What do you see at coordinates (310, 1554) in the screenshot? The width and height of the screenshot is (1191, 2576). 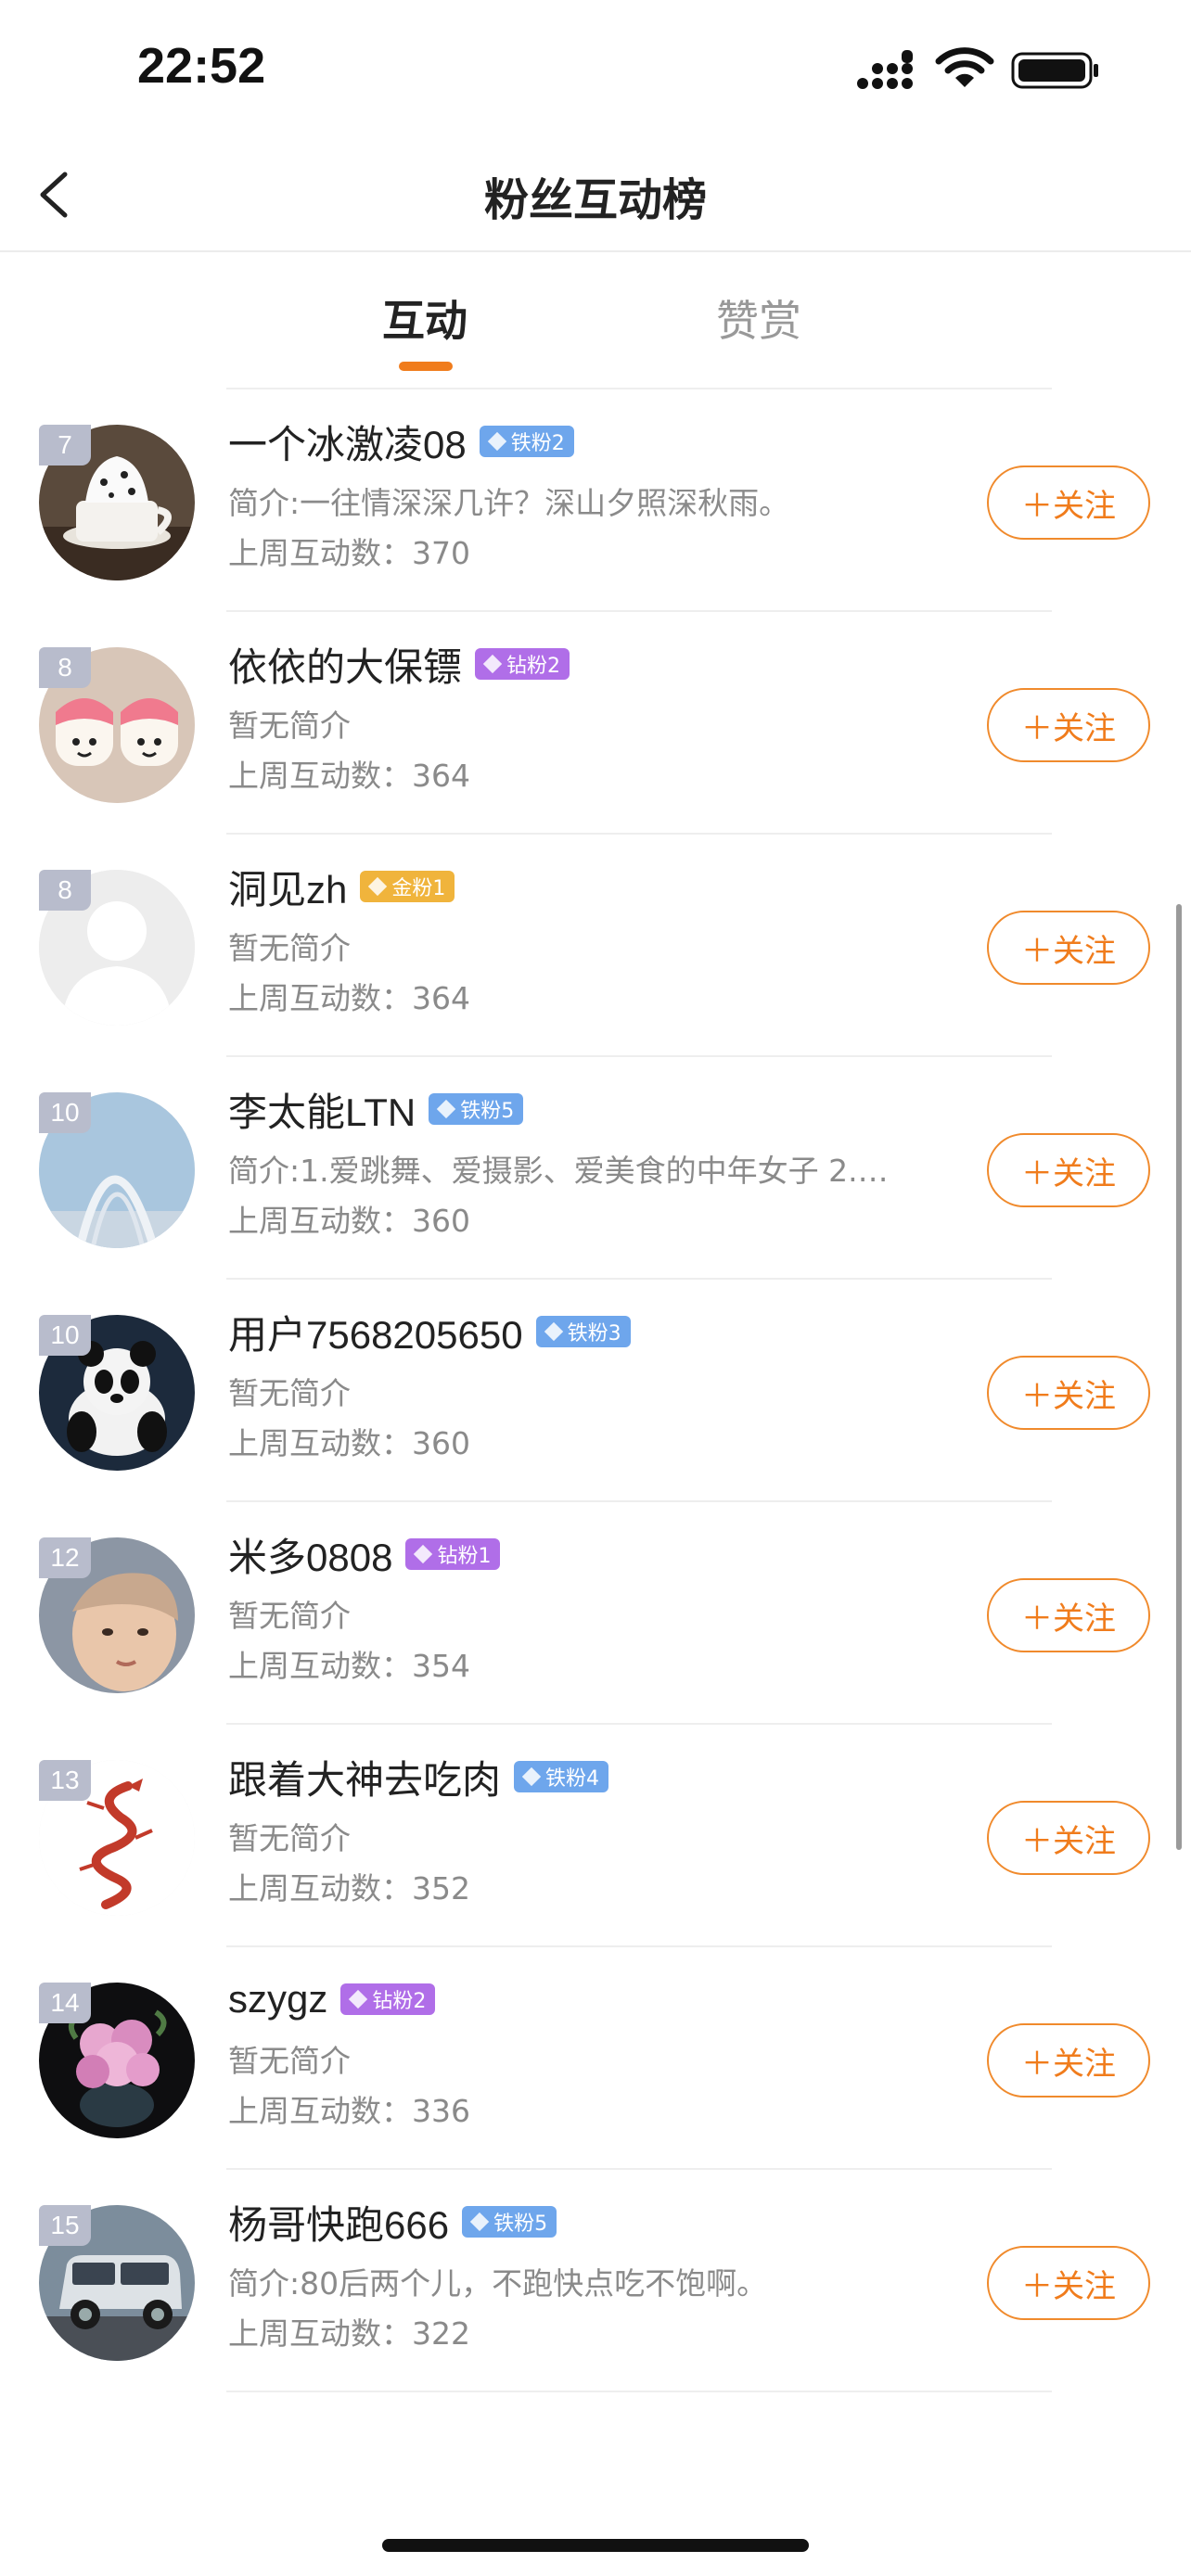 I see `fan-name: 米多0808` at bounding box center [310, 1554].